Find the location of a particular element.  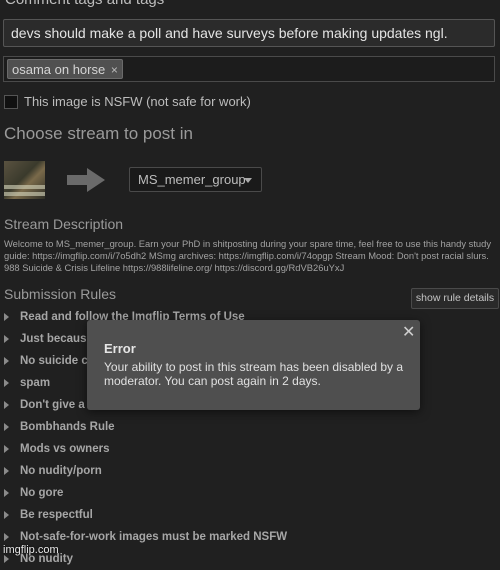

tags-input: osama on horse × is located at coordinates (249, 69).